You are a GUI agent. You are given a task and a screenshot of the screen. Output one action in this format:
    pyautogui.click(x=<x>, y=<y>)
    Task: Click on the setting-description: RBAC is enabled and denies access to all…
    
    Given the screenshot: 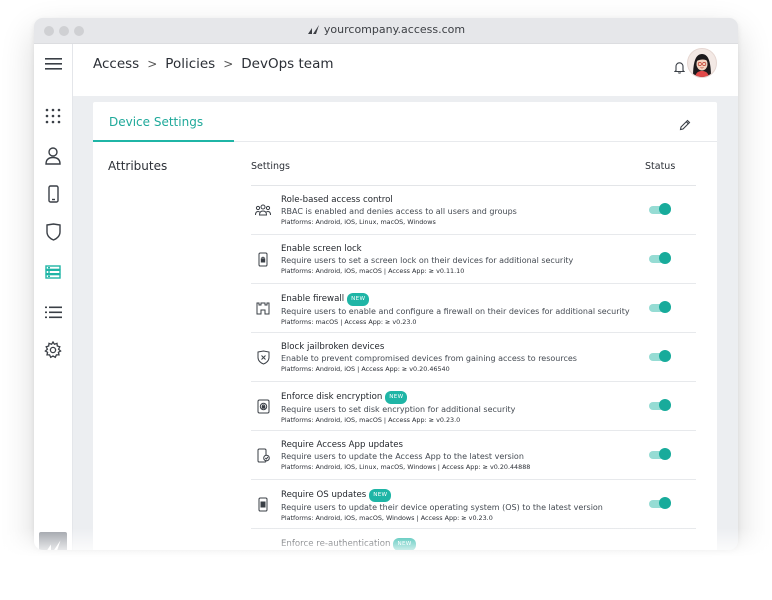 What is the action you would take?
    pyautogui.click(x=399, y=211)
    